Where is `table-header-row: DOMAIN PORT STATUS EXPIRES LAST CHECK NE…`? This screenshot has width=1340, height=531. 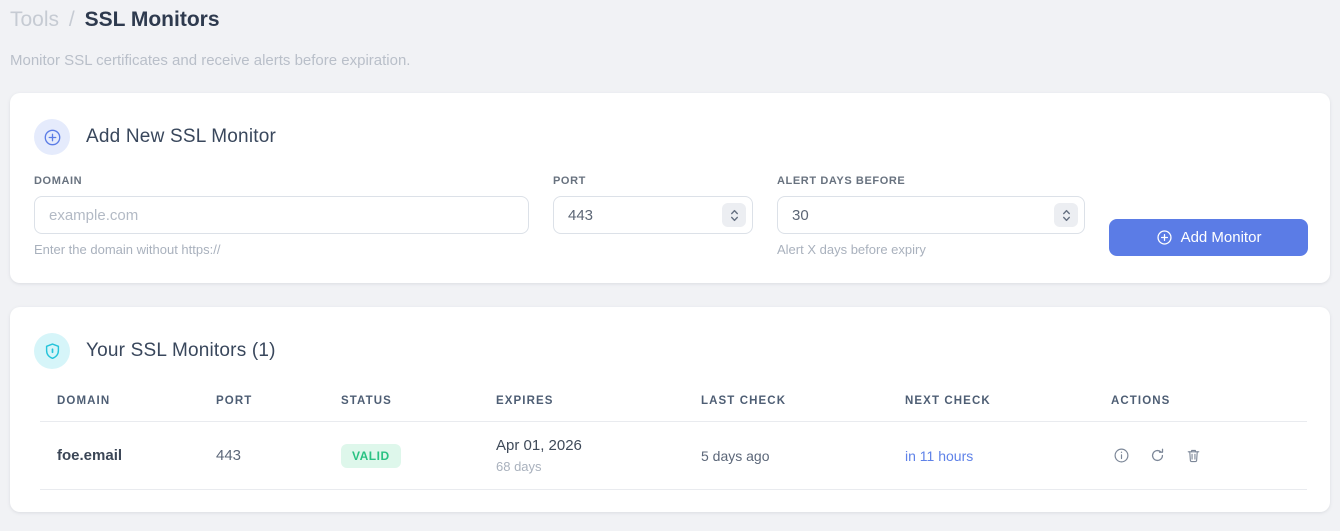
table-header-row: DOMAIN PORT STATUS EXPIRES LAST CHECK NE… is located at coordinates (673, 406).